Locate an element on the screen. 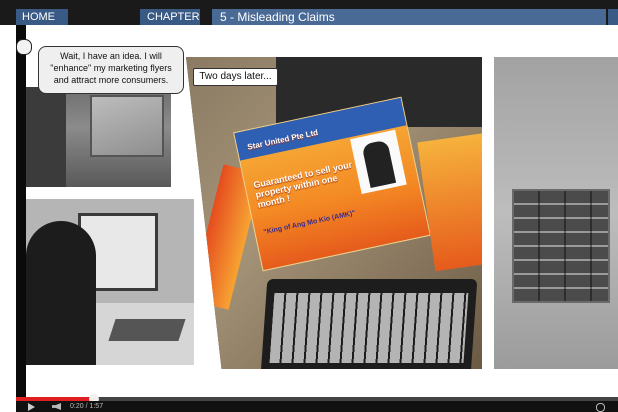 This screenshot has height=412, width=618. volume-icon is located at coordinates (56, 406).